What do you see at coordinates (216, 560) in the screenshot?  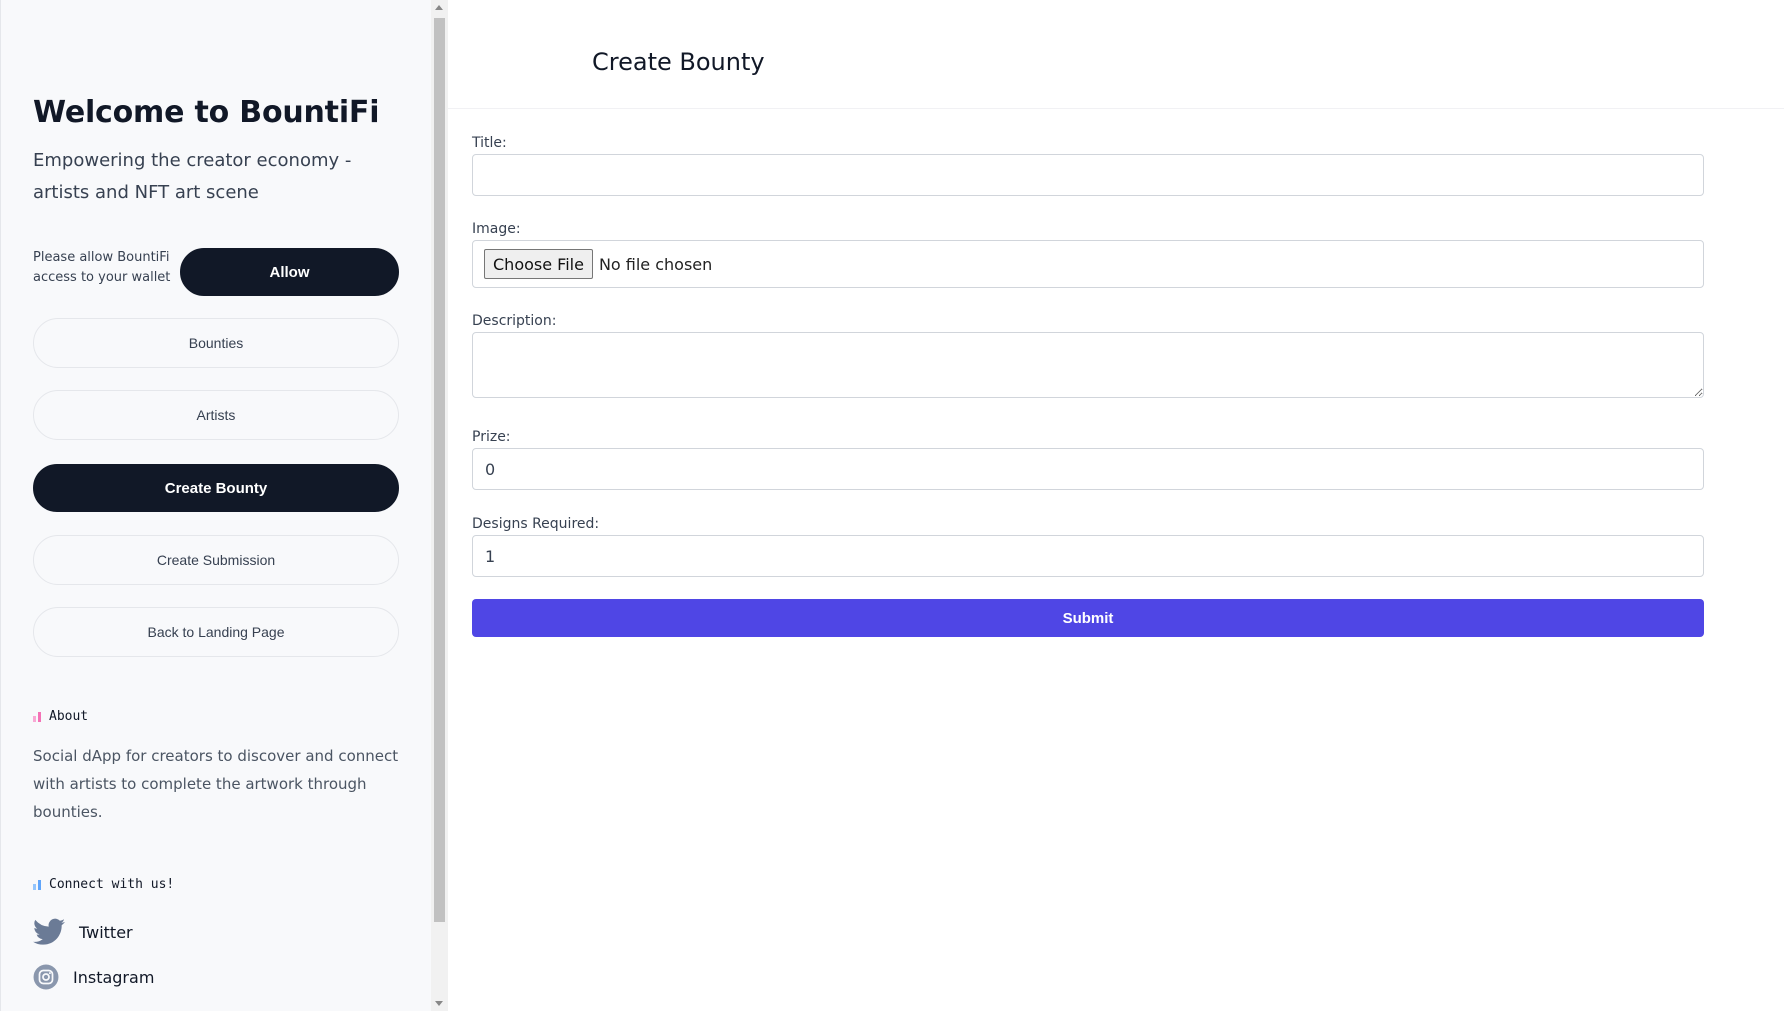 I see `nav-create-submission-button: Create Submission` at bounding box center [216, 560].